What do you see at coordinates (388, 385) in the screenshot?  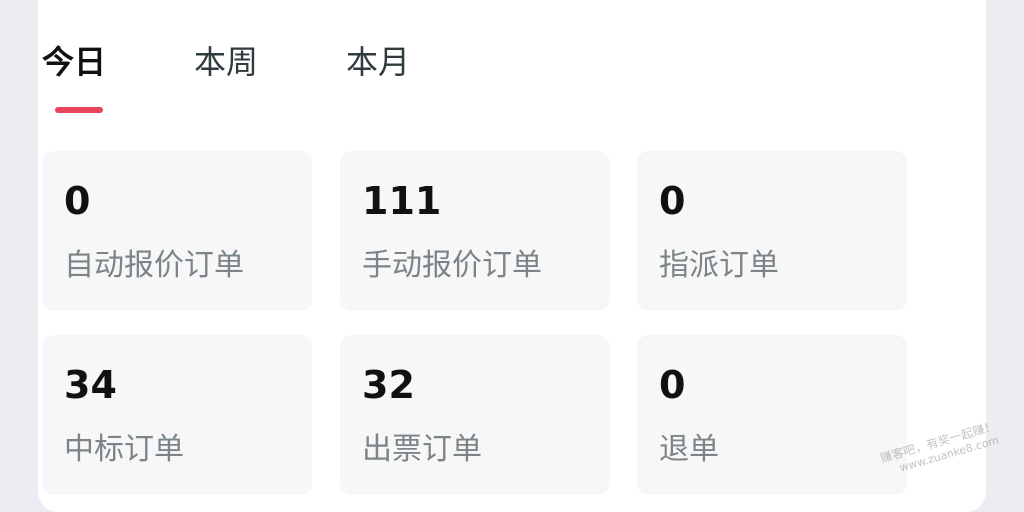 I see `stat-value: 32` at bounding box center [388, 385].